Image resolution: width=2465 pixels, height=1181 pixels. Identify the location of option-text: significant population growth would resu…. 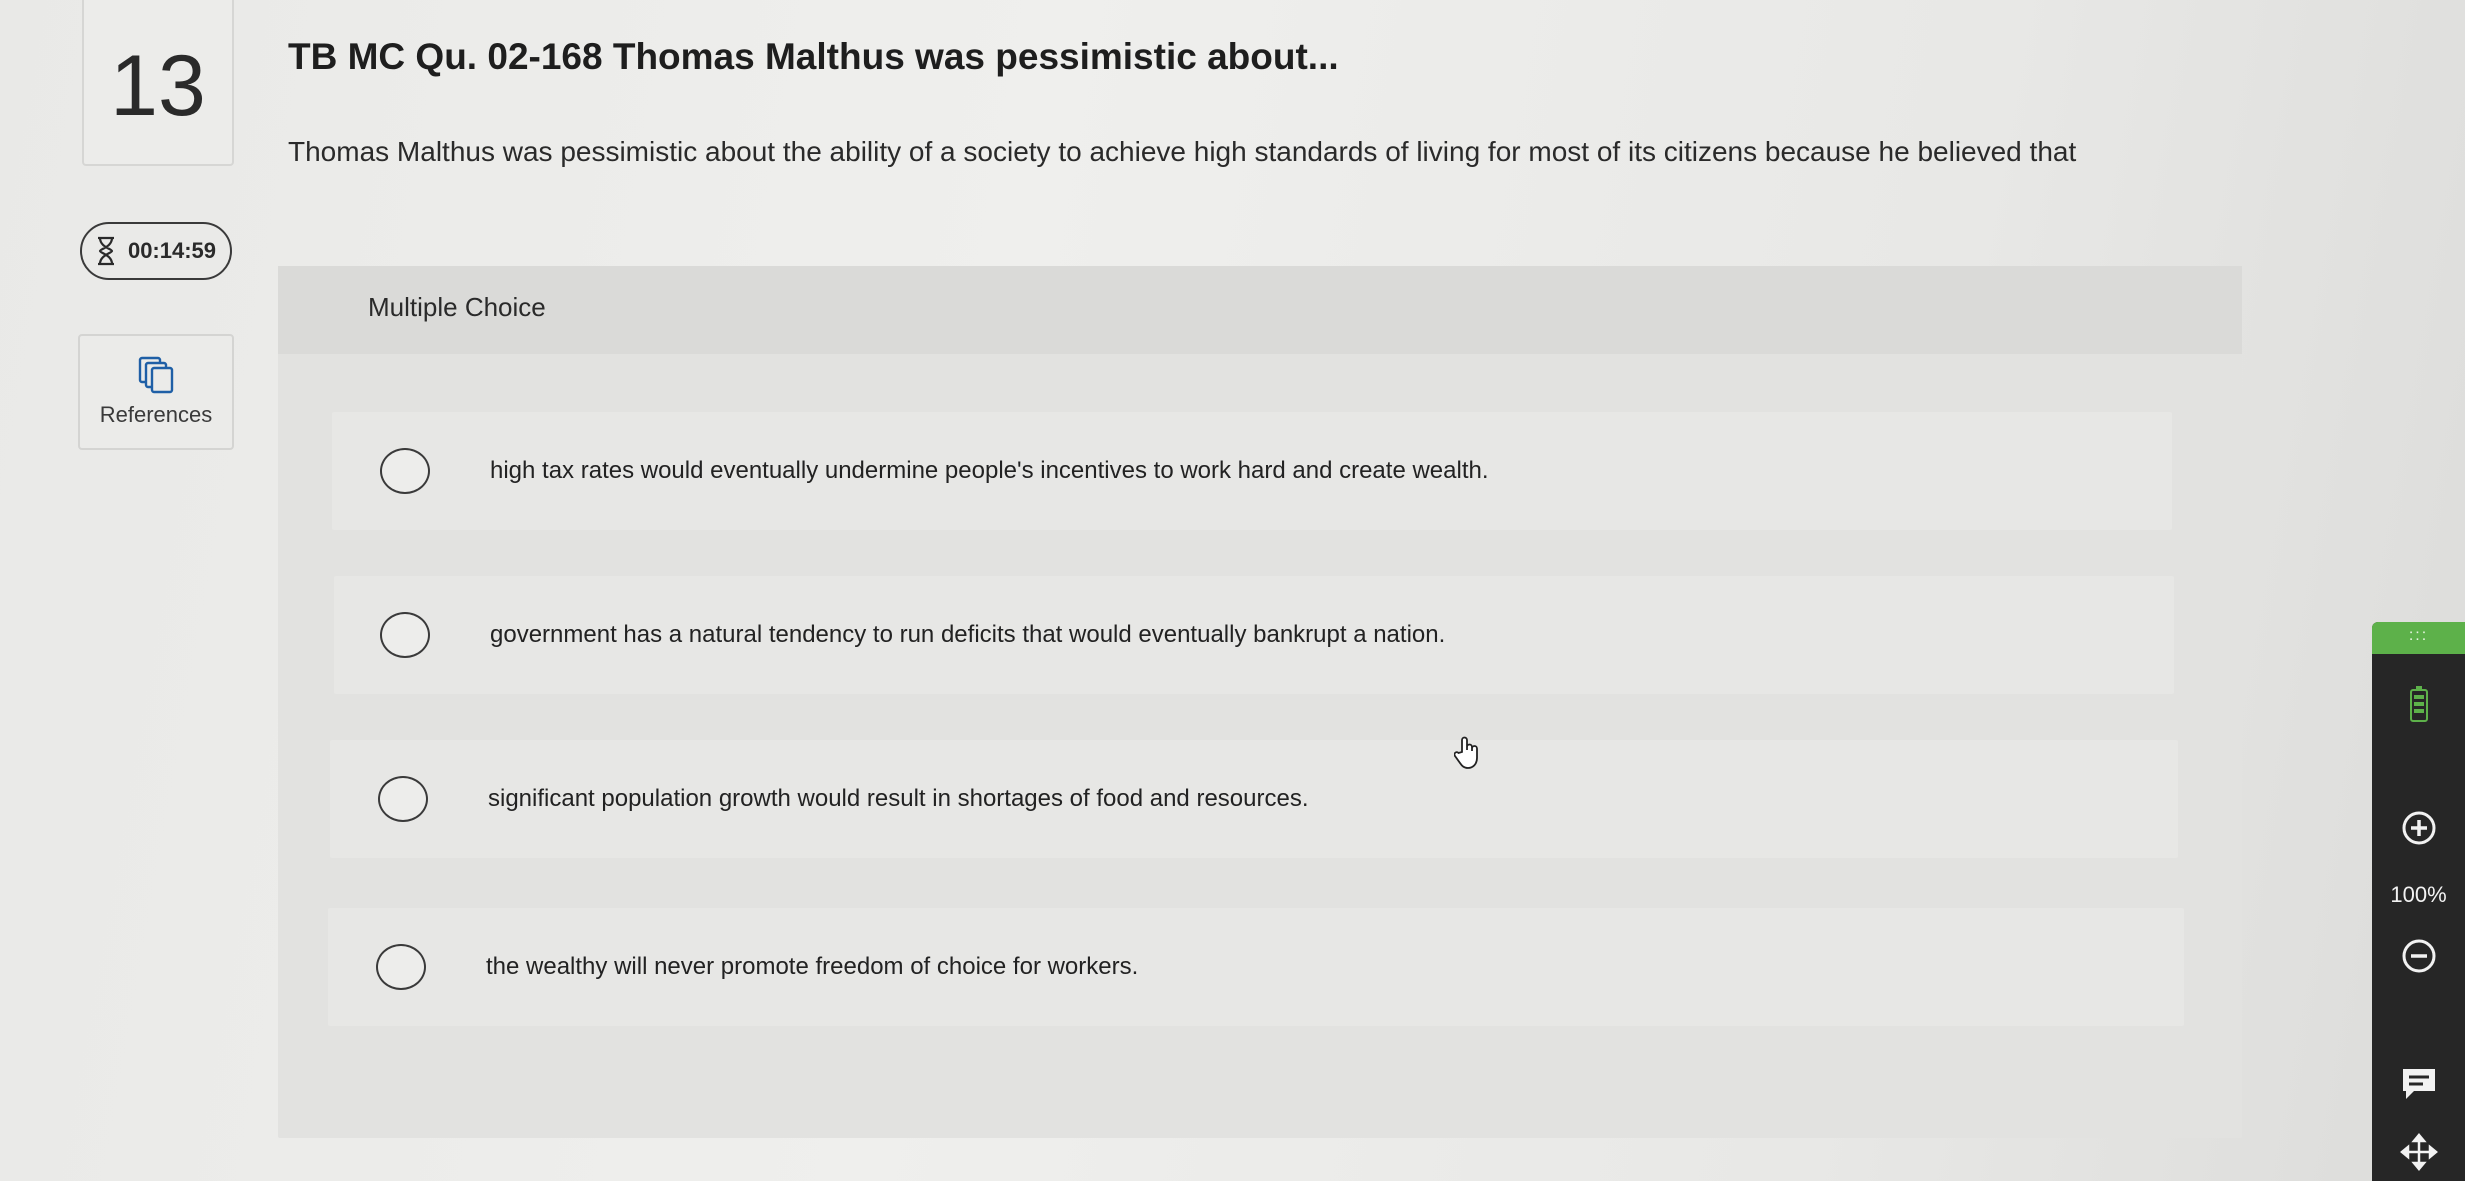
(898, 798).